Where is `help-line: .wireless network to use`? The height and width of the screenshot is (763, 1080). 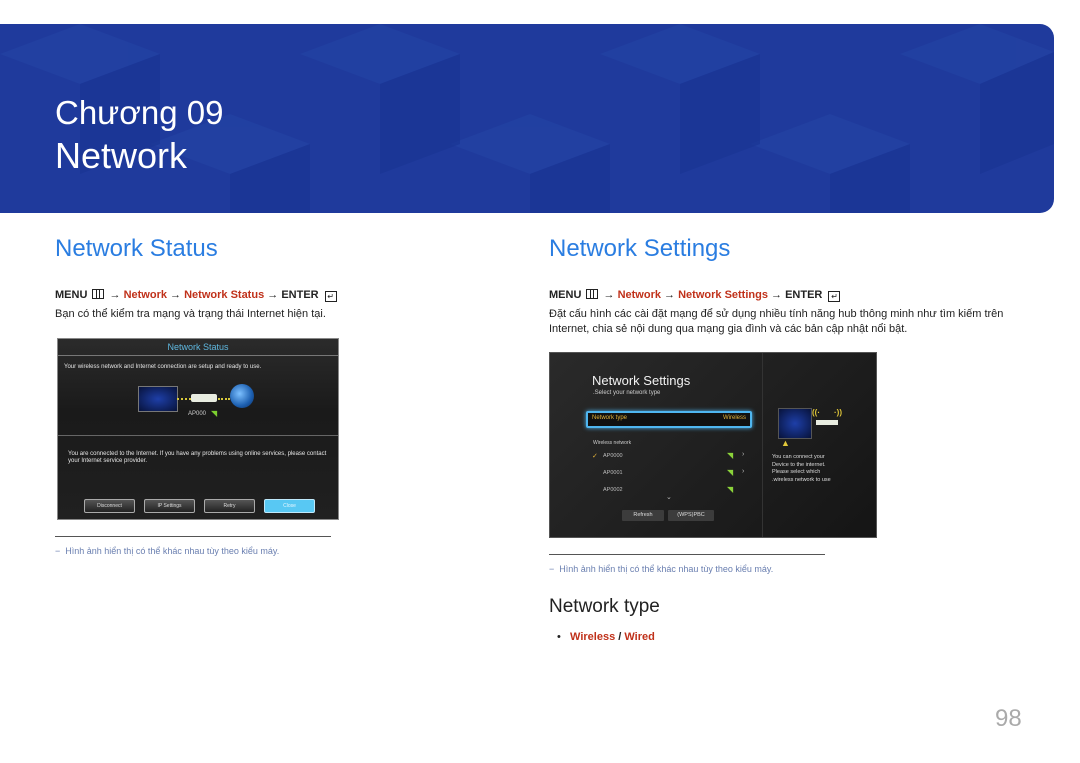
help-line: .wireless network to use is located at coordinates (801, 479).